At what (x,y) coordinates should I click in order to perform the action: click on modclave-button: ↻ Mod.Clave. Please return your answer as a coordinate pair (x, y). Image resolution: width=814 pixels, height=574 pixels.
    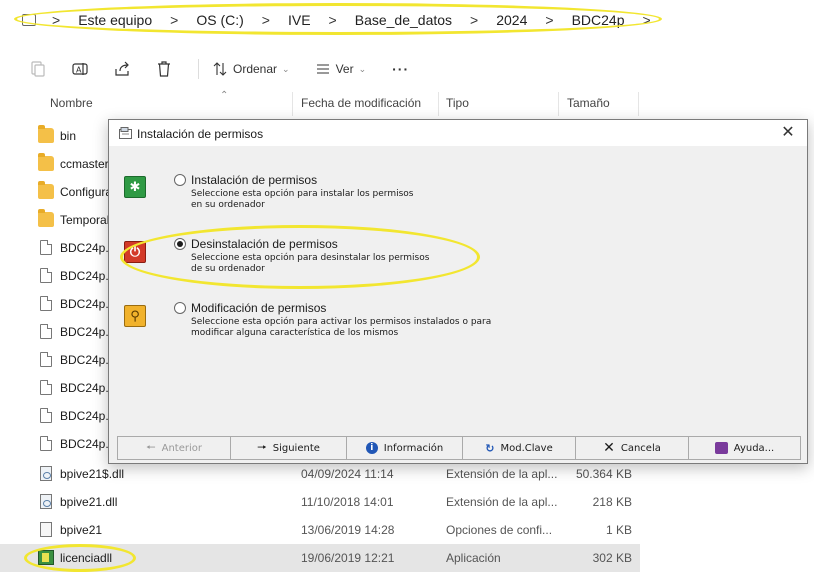
    Looking at the image, I should click on (518, 448).